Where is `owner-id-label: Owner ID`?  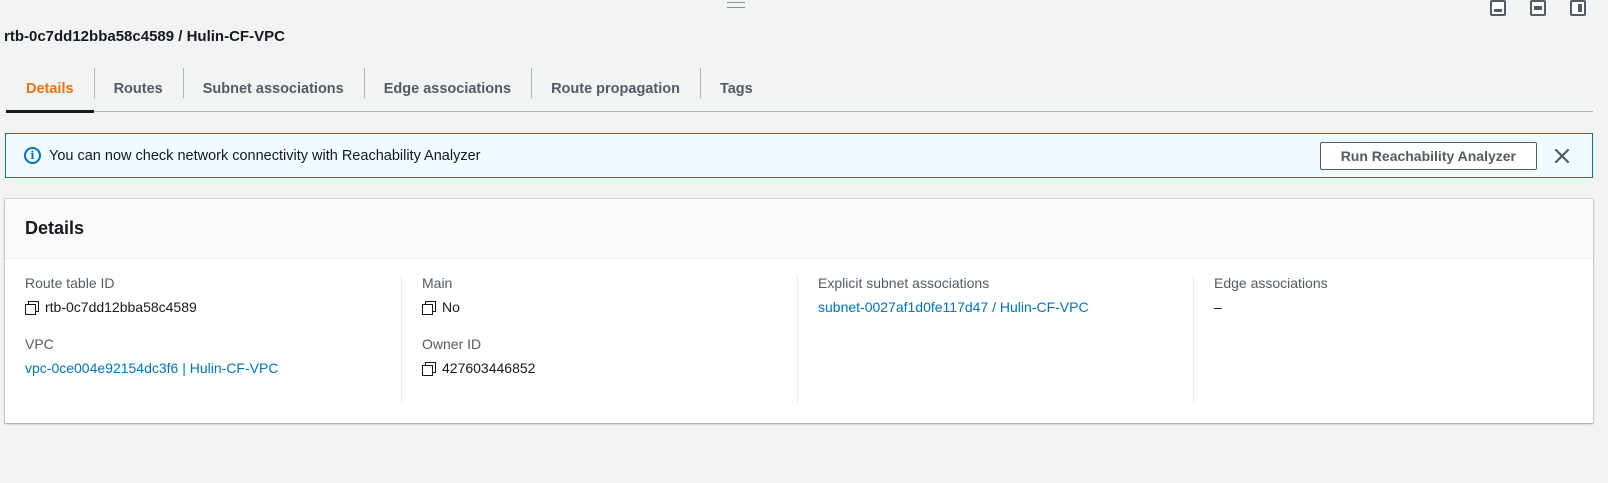 owner-id-label: Owner ID is located at coordinates (452, 344).